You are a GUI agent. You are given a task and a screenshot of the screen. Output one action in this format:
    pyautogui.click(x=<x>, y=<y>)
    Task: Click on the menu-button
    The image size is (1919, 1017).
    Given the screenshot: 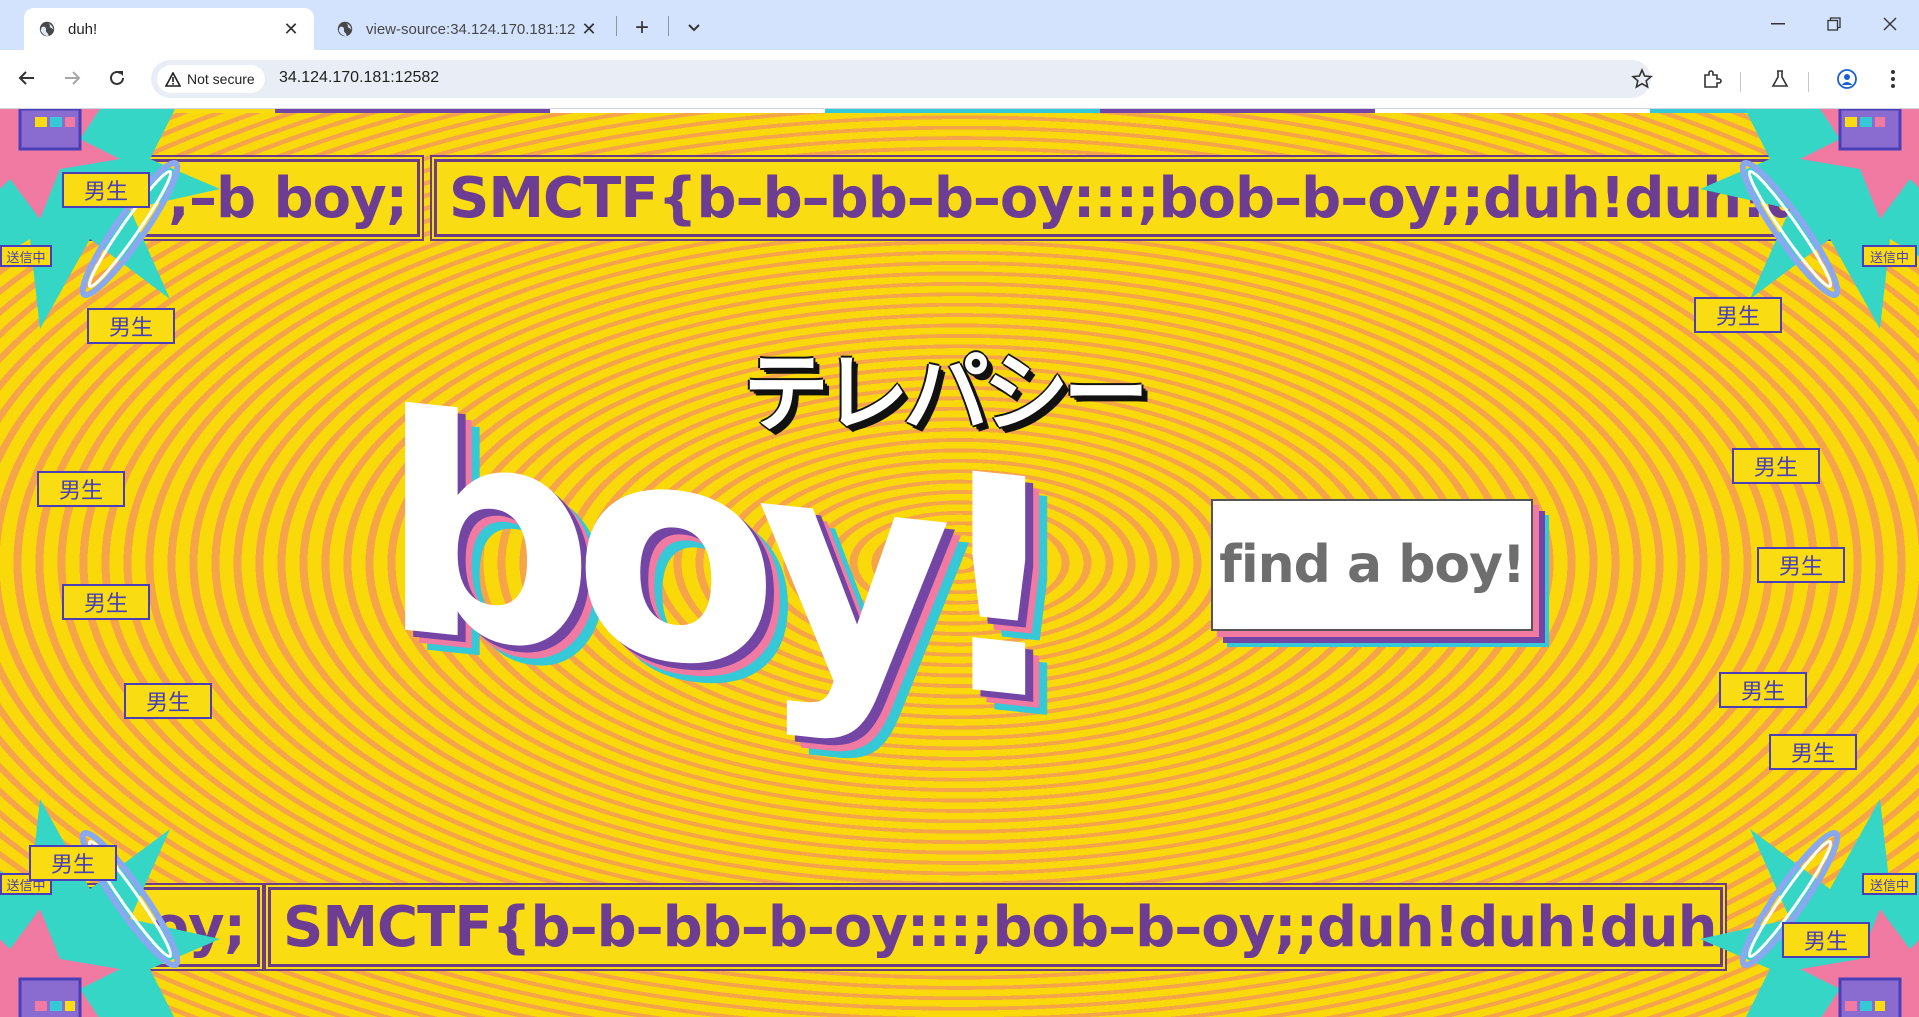 What is the action you would take?
    pyautogui.click(x=1893, y=79)
    